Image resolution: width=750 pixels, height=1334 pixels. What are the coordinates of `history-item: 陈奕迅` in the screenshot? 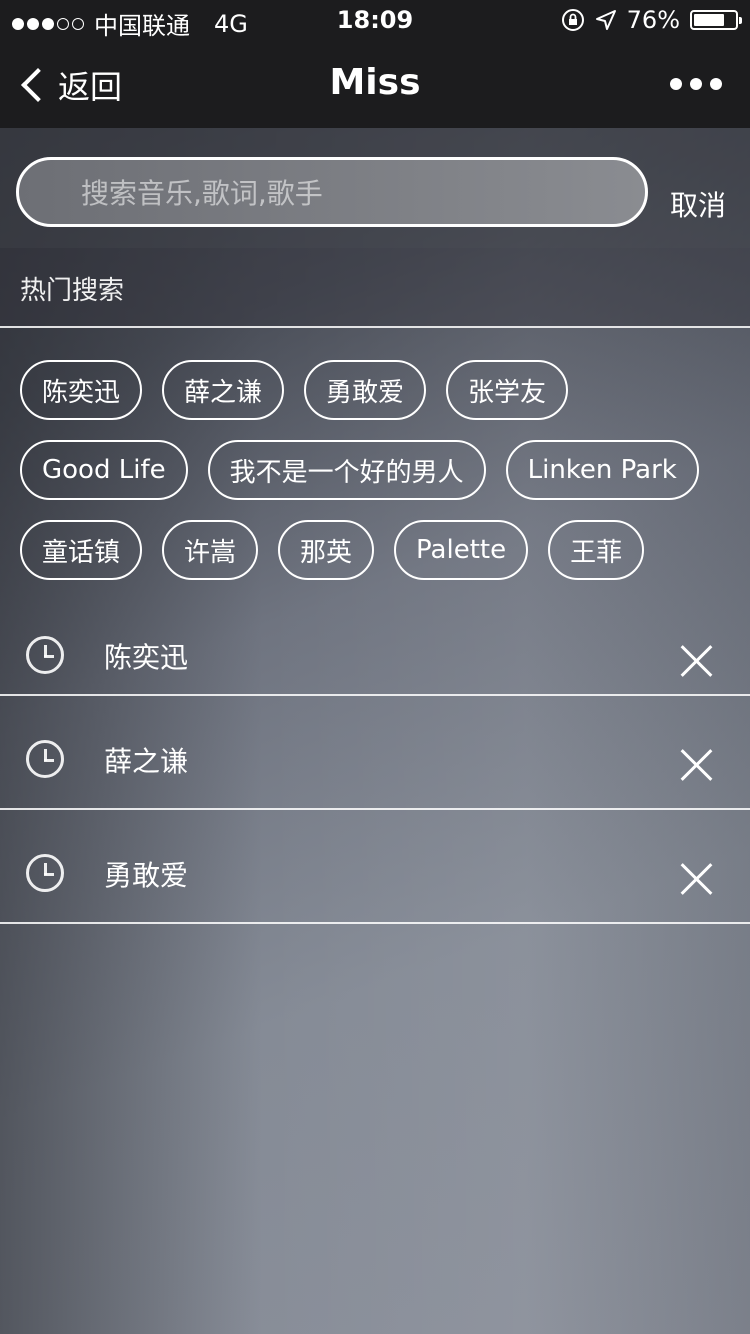 It's located at (375, 654).